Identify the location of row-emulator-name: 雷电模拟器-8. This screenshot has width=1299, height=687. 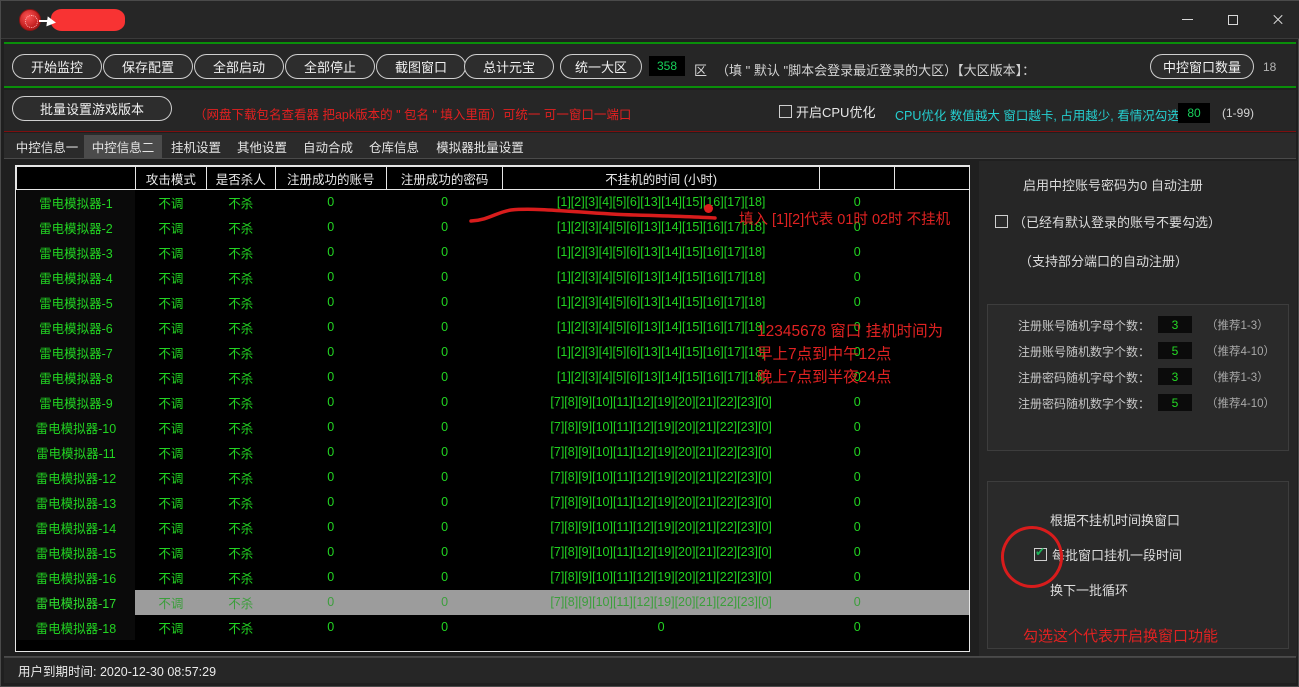
(76, 377).